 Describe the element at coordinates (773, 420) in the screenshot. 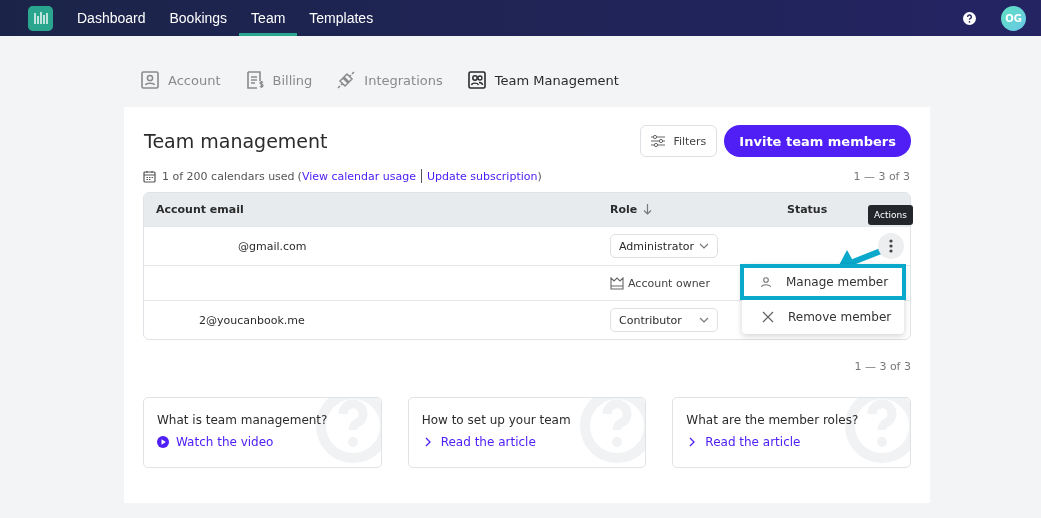

I see `help-card-title: What are the member roles?` at that location.